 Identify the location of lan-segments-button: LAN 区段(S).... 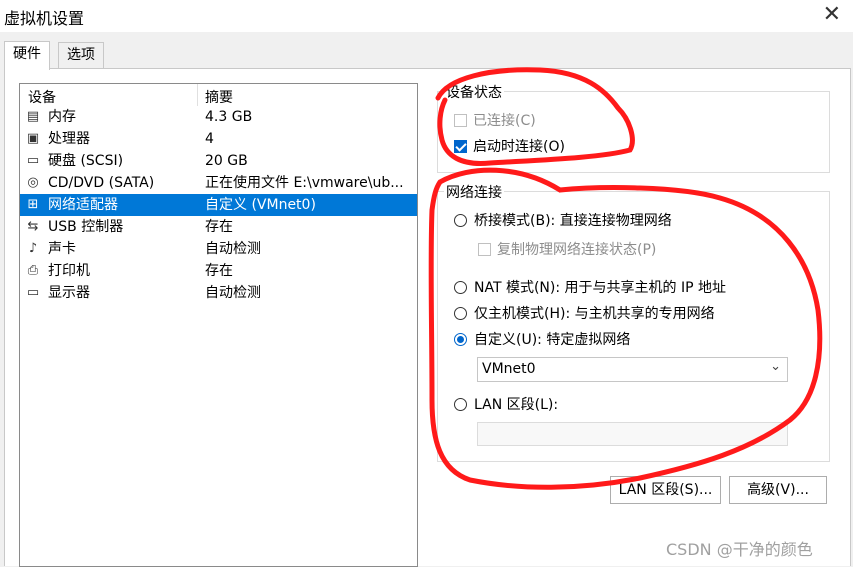
(665, 490).